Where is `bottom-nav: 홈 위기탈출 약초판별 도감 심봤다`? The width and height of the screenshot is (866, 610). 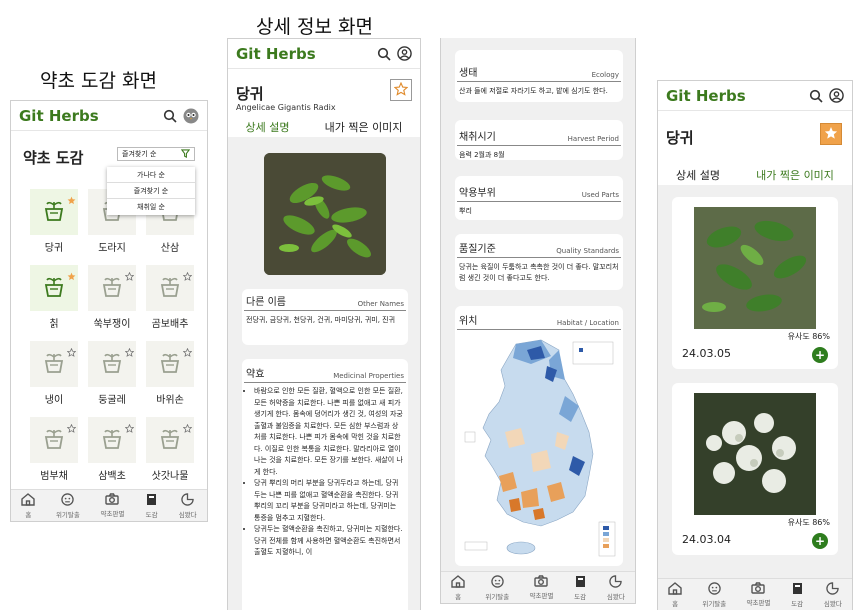 bottom-nav: 홈 위기탈출 약초판별 도감 심봤다 is located at coordinates (755, 594).